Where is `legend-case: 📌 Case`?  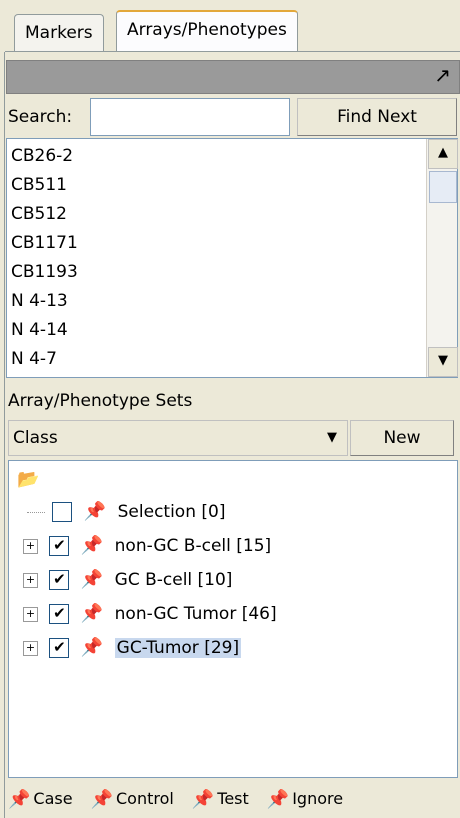
legend-case: 📌 Case is located at coordinates (40, 799).